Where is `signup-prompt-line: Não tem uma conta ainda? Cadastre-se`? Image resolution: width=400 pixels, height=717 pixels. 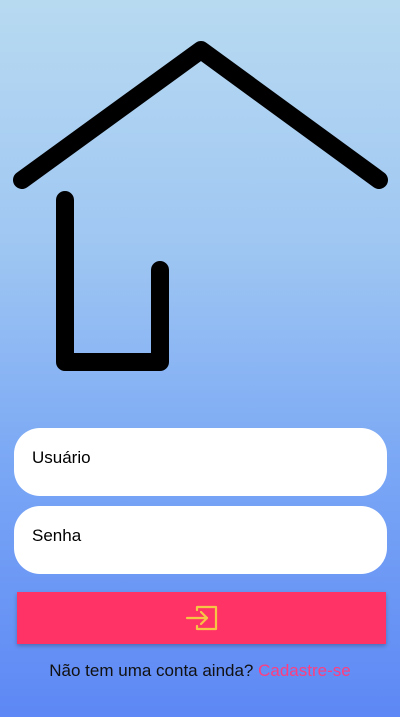 signup-prompt-line: Não tem uma conta ainda? Cadastre-se is located at coordinates (200, 671).